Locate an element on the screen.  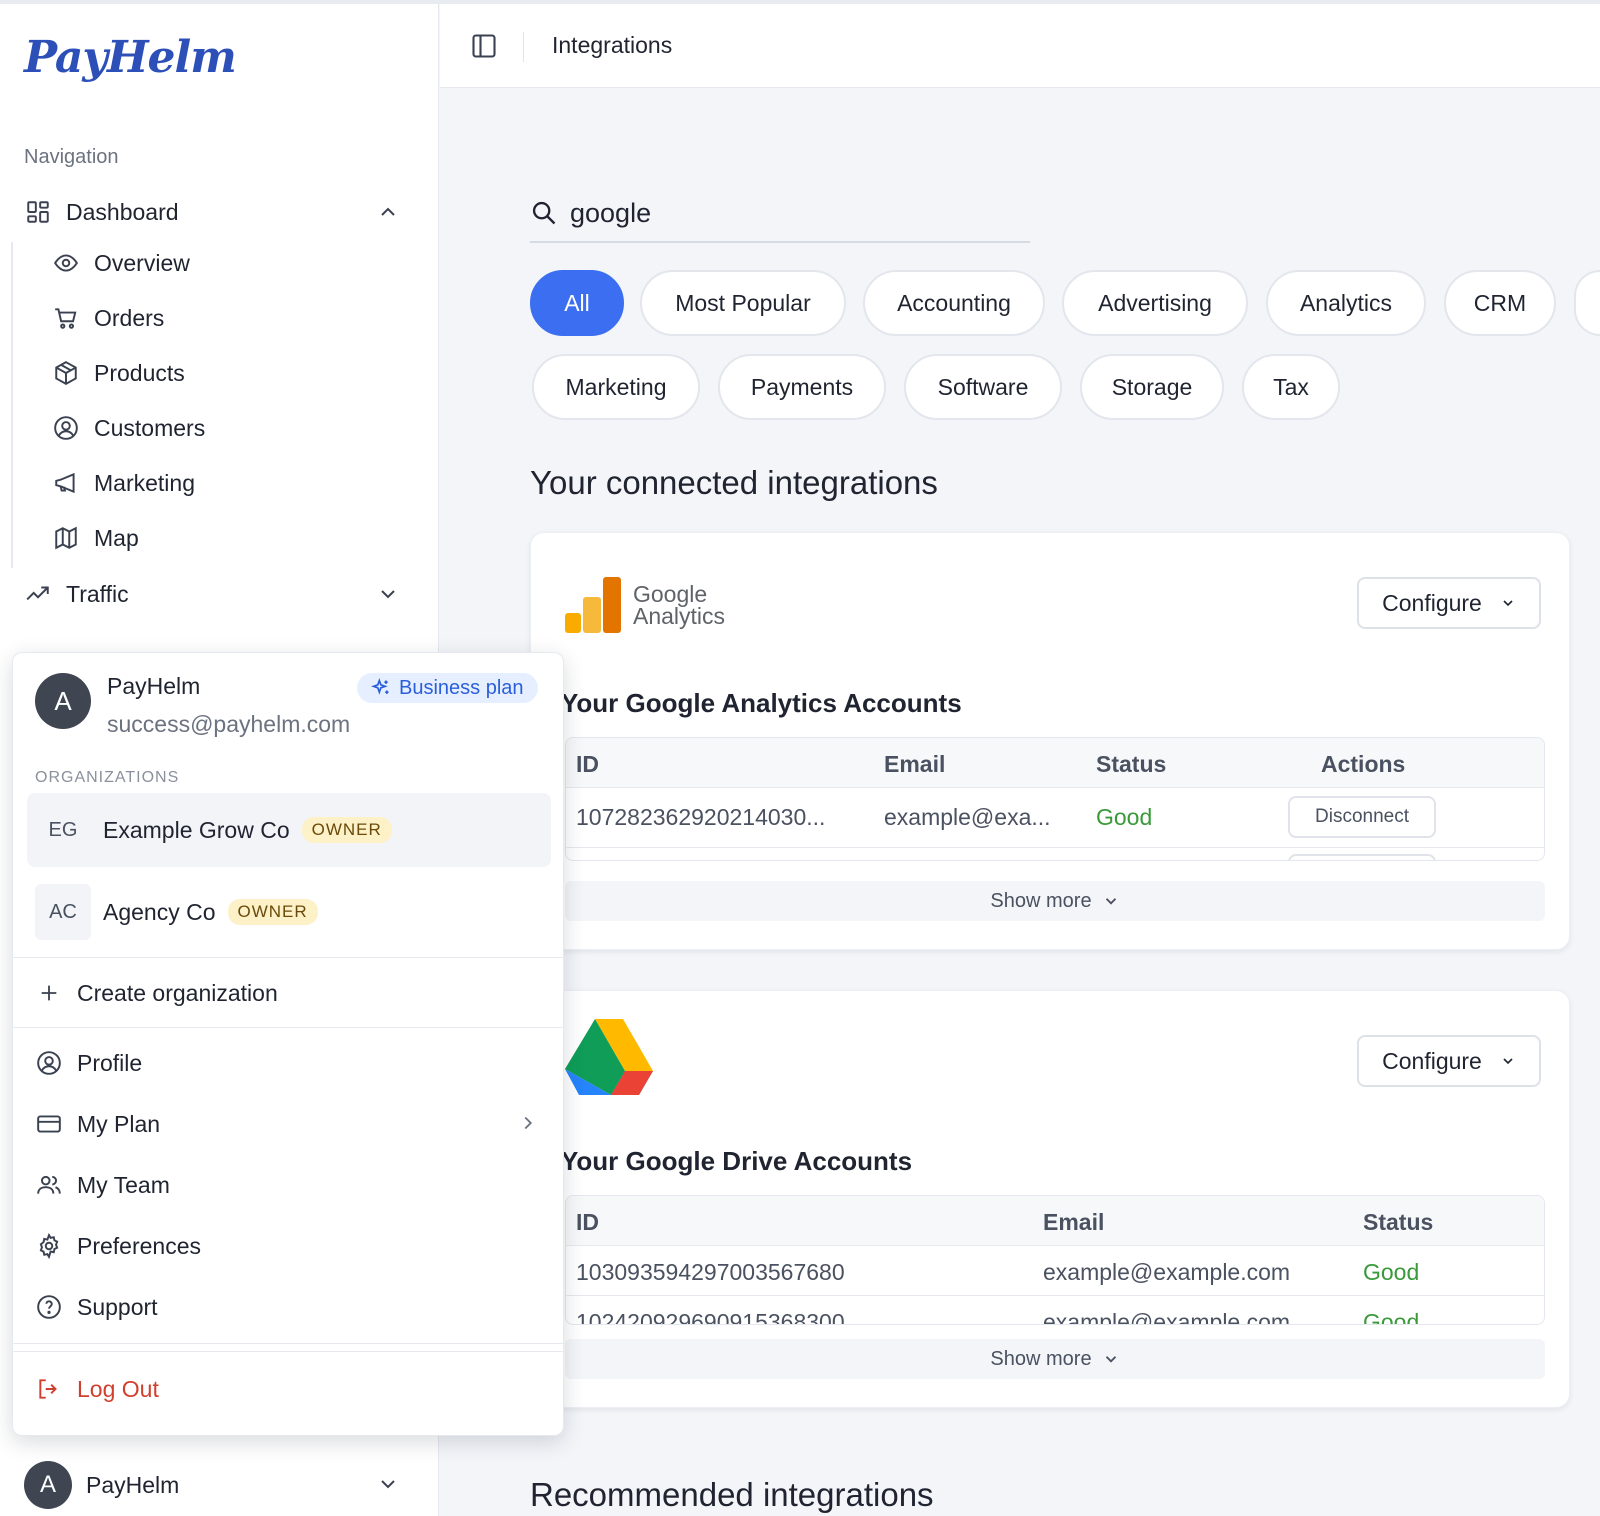
chip-analytics: Analytics is located at coordinates (1346, 303).